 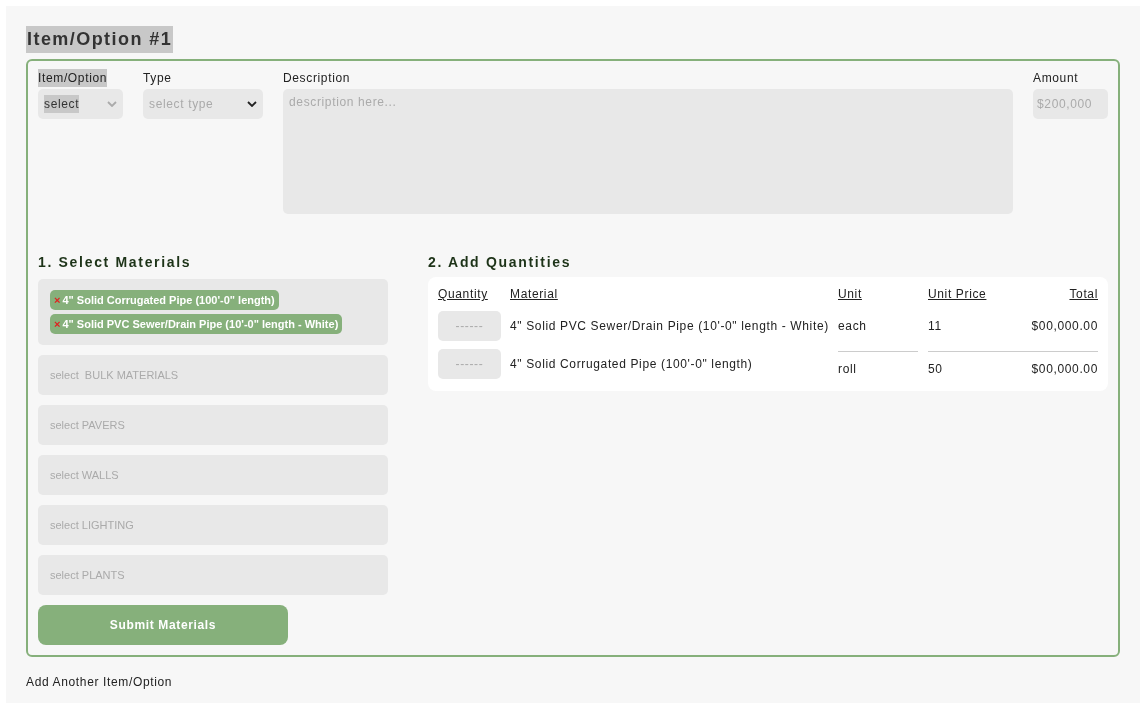 What do you see at coordinates (158, 78) in the screenshot?
I see `field-label: Type` at bounding box center [158, 78].